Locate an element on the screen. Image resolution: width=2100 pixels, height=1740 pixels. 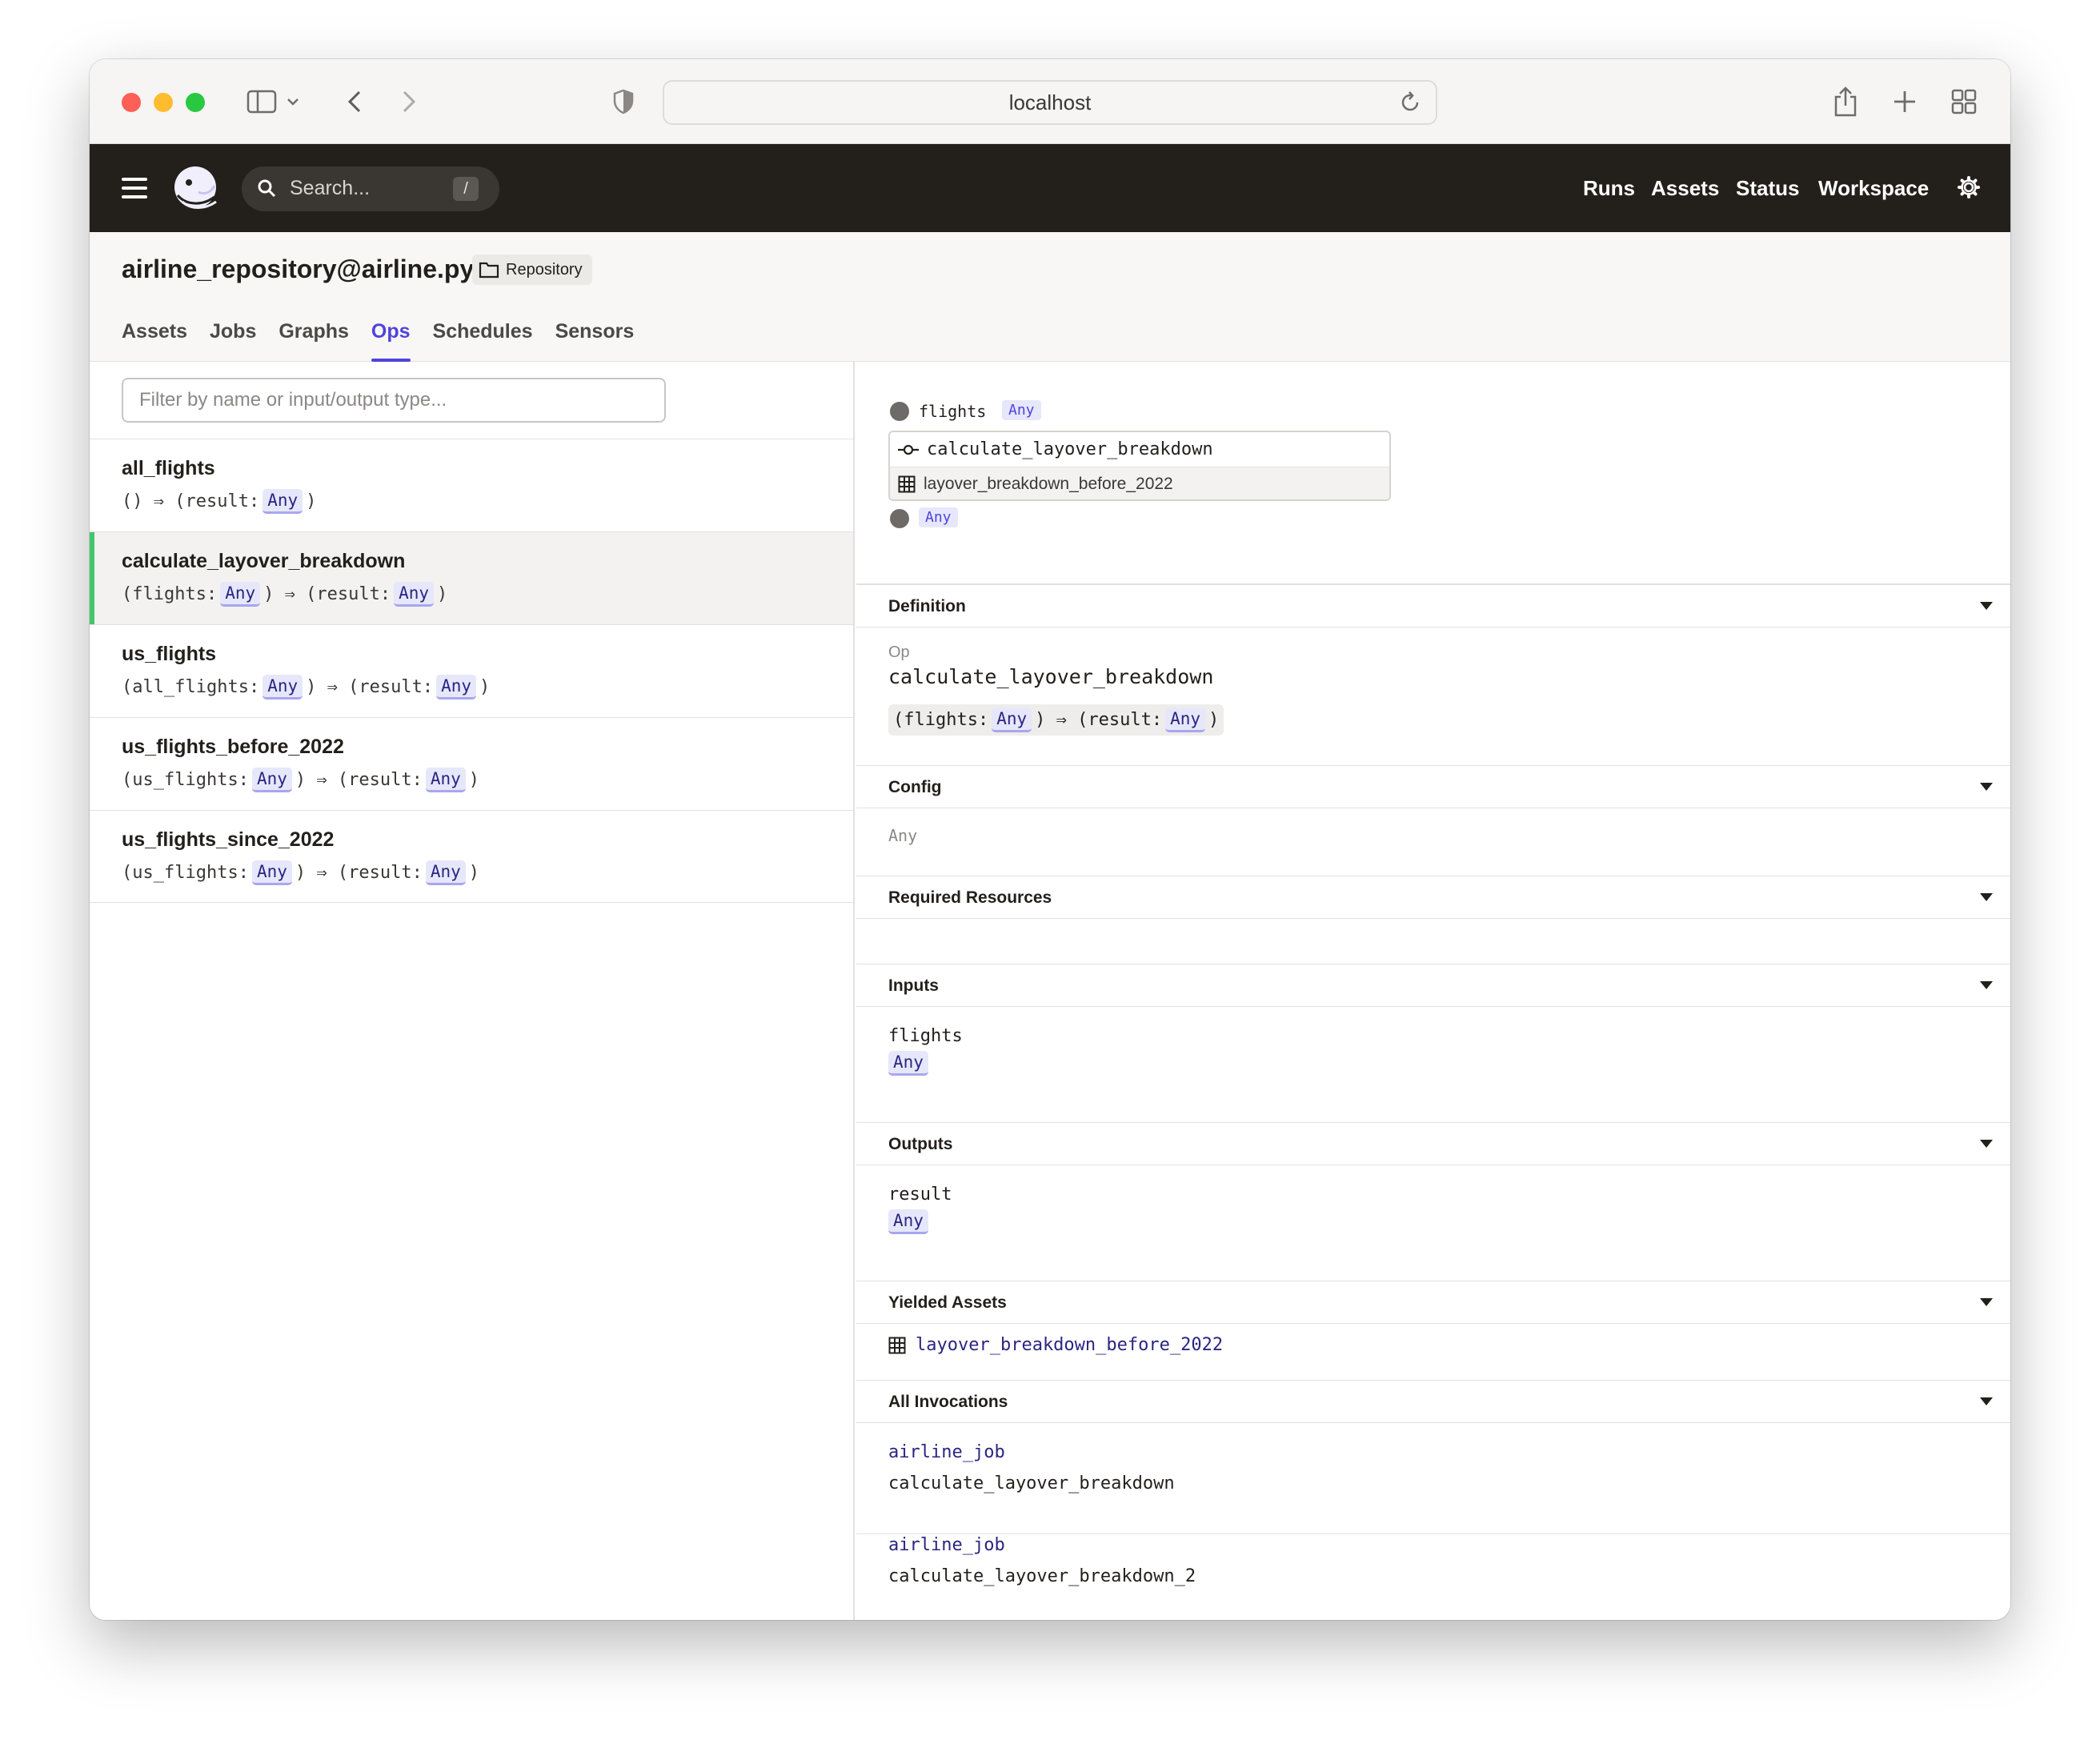
repository-tag-label: Repository is located at coordinates (544, 269).